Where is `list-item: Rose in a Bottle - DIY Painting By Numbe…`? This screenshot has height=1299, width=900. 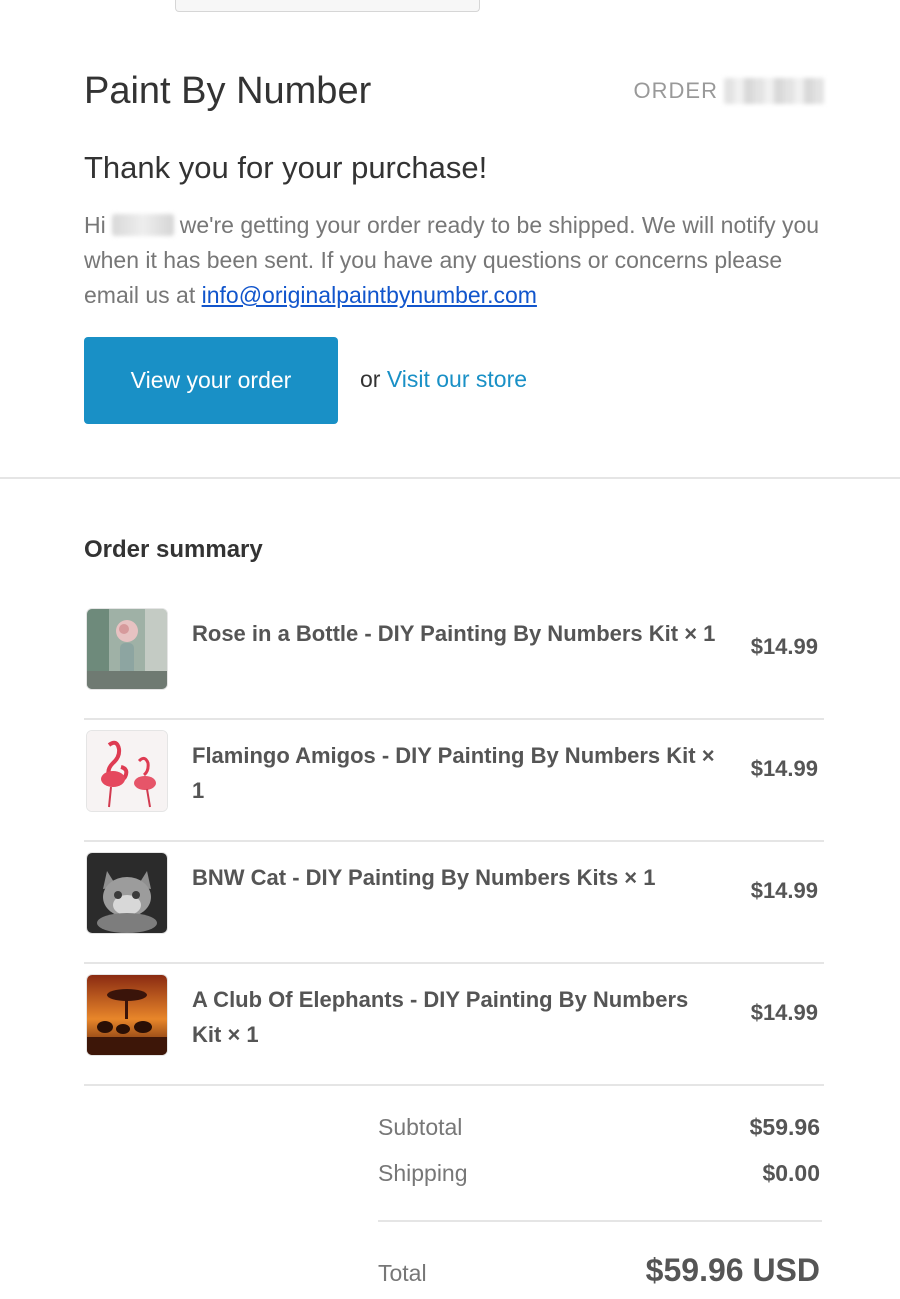 list-item: Rose in a Bottle - DIY Painting By Numbe… is located at coordinates (454, 659).